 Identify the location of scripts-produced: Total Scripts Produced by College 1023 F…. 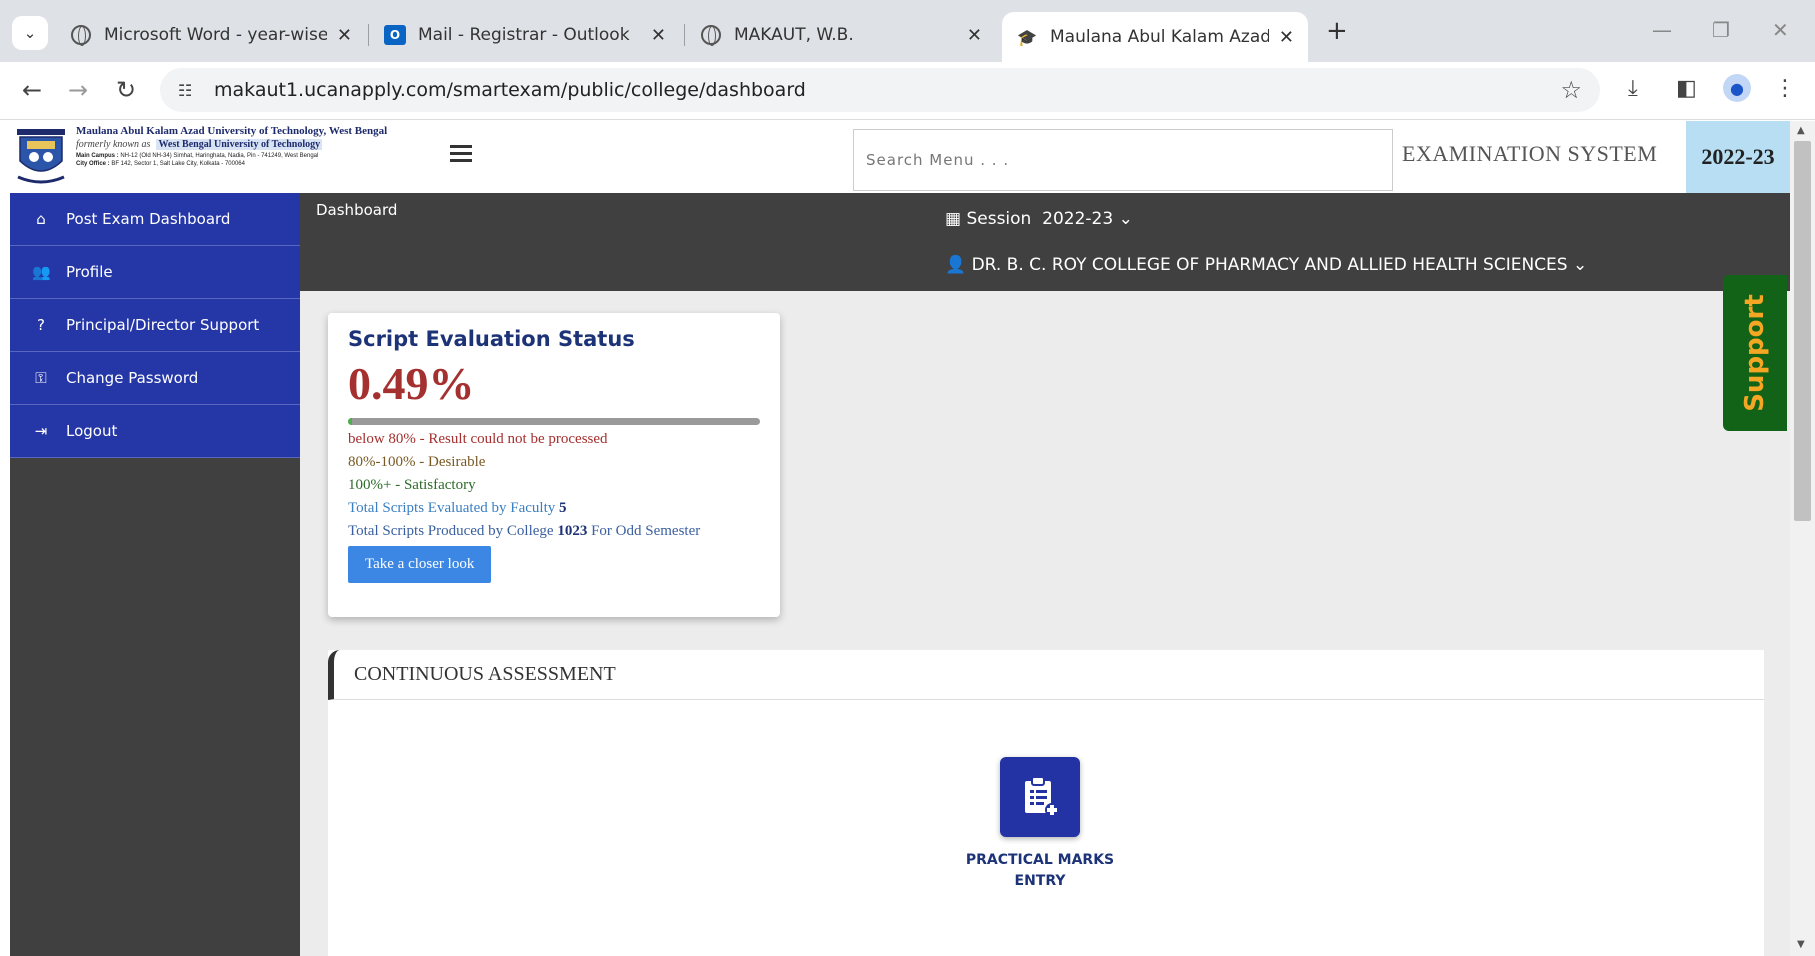
(524, 531).